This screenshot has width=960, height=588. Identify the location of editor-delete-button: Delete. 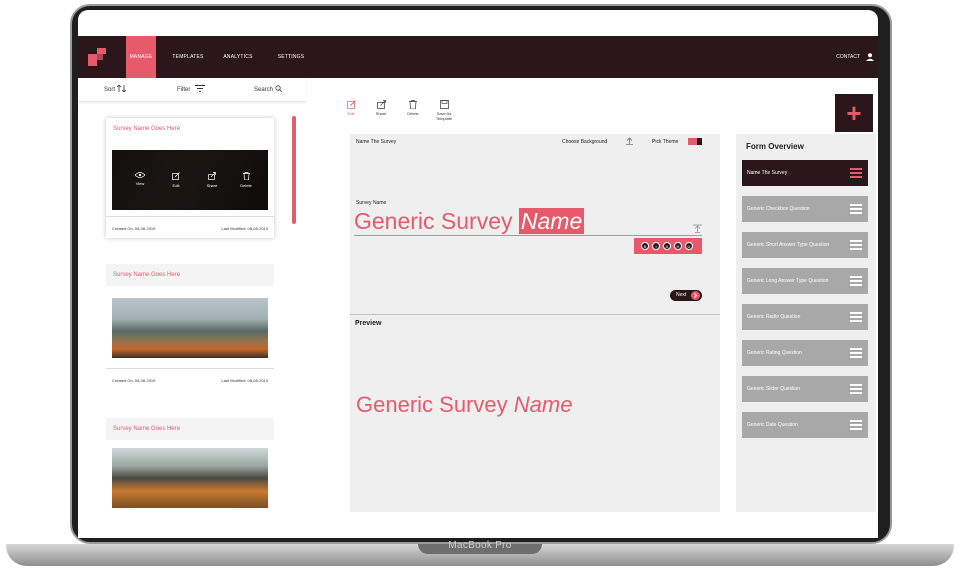
(413, 108).